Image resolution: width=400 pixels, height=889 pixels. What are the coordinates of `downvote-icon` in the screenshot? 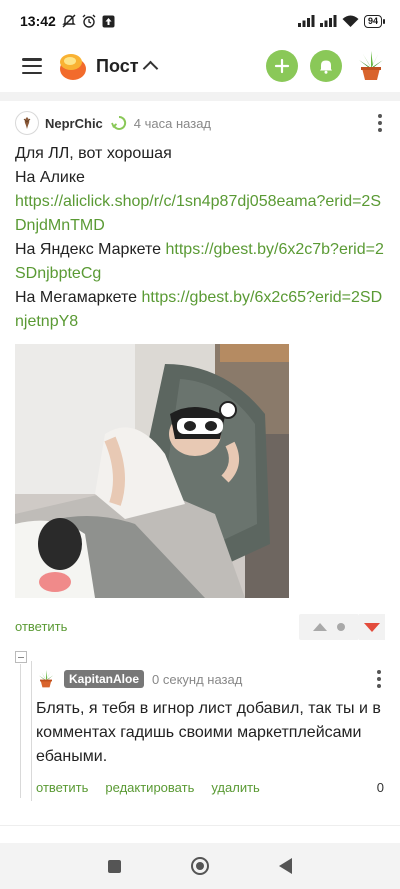 It's located at (372, 627).